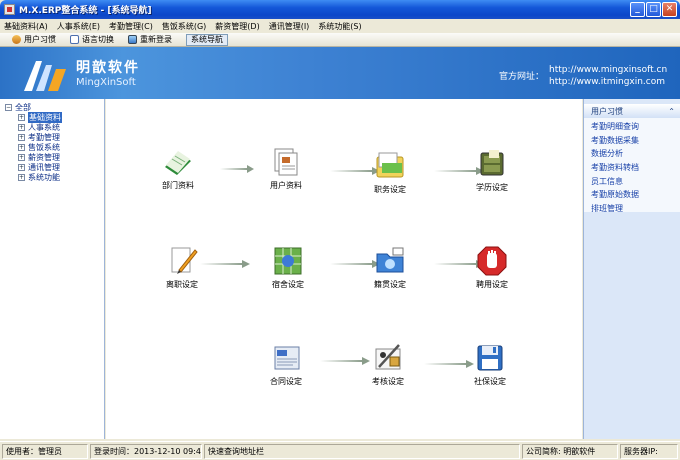 The image size is (680, 460). Describe the element at coordinates (16, 39) in the screenshot. I see `user-icon` at that location.